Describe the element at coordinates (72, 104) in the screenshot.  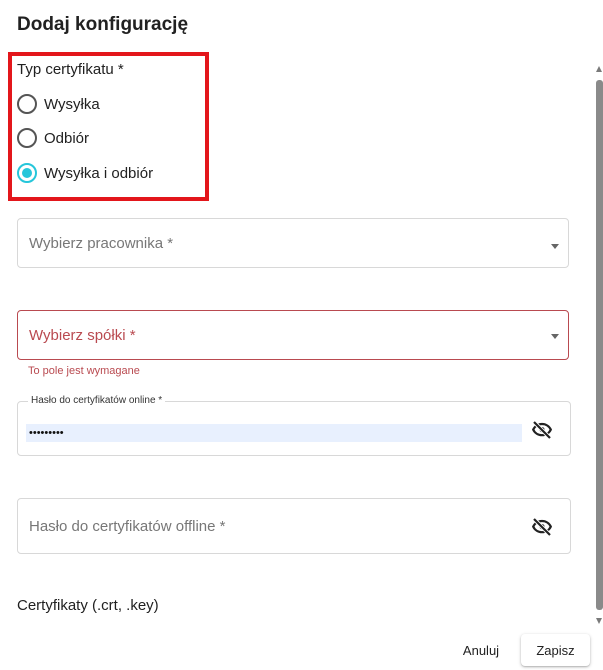
I see `radio-label: Wysyłka` at that location.